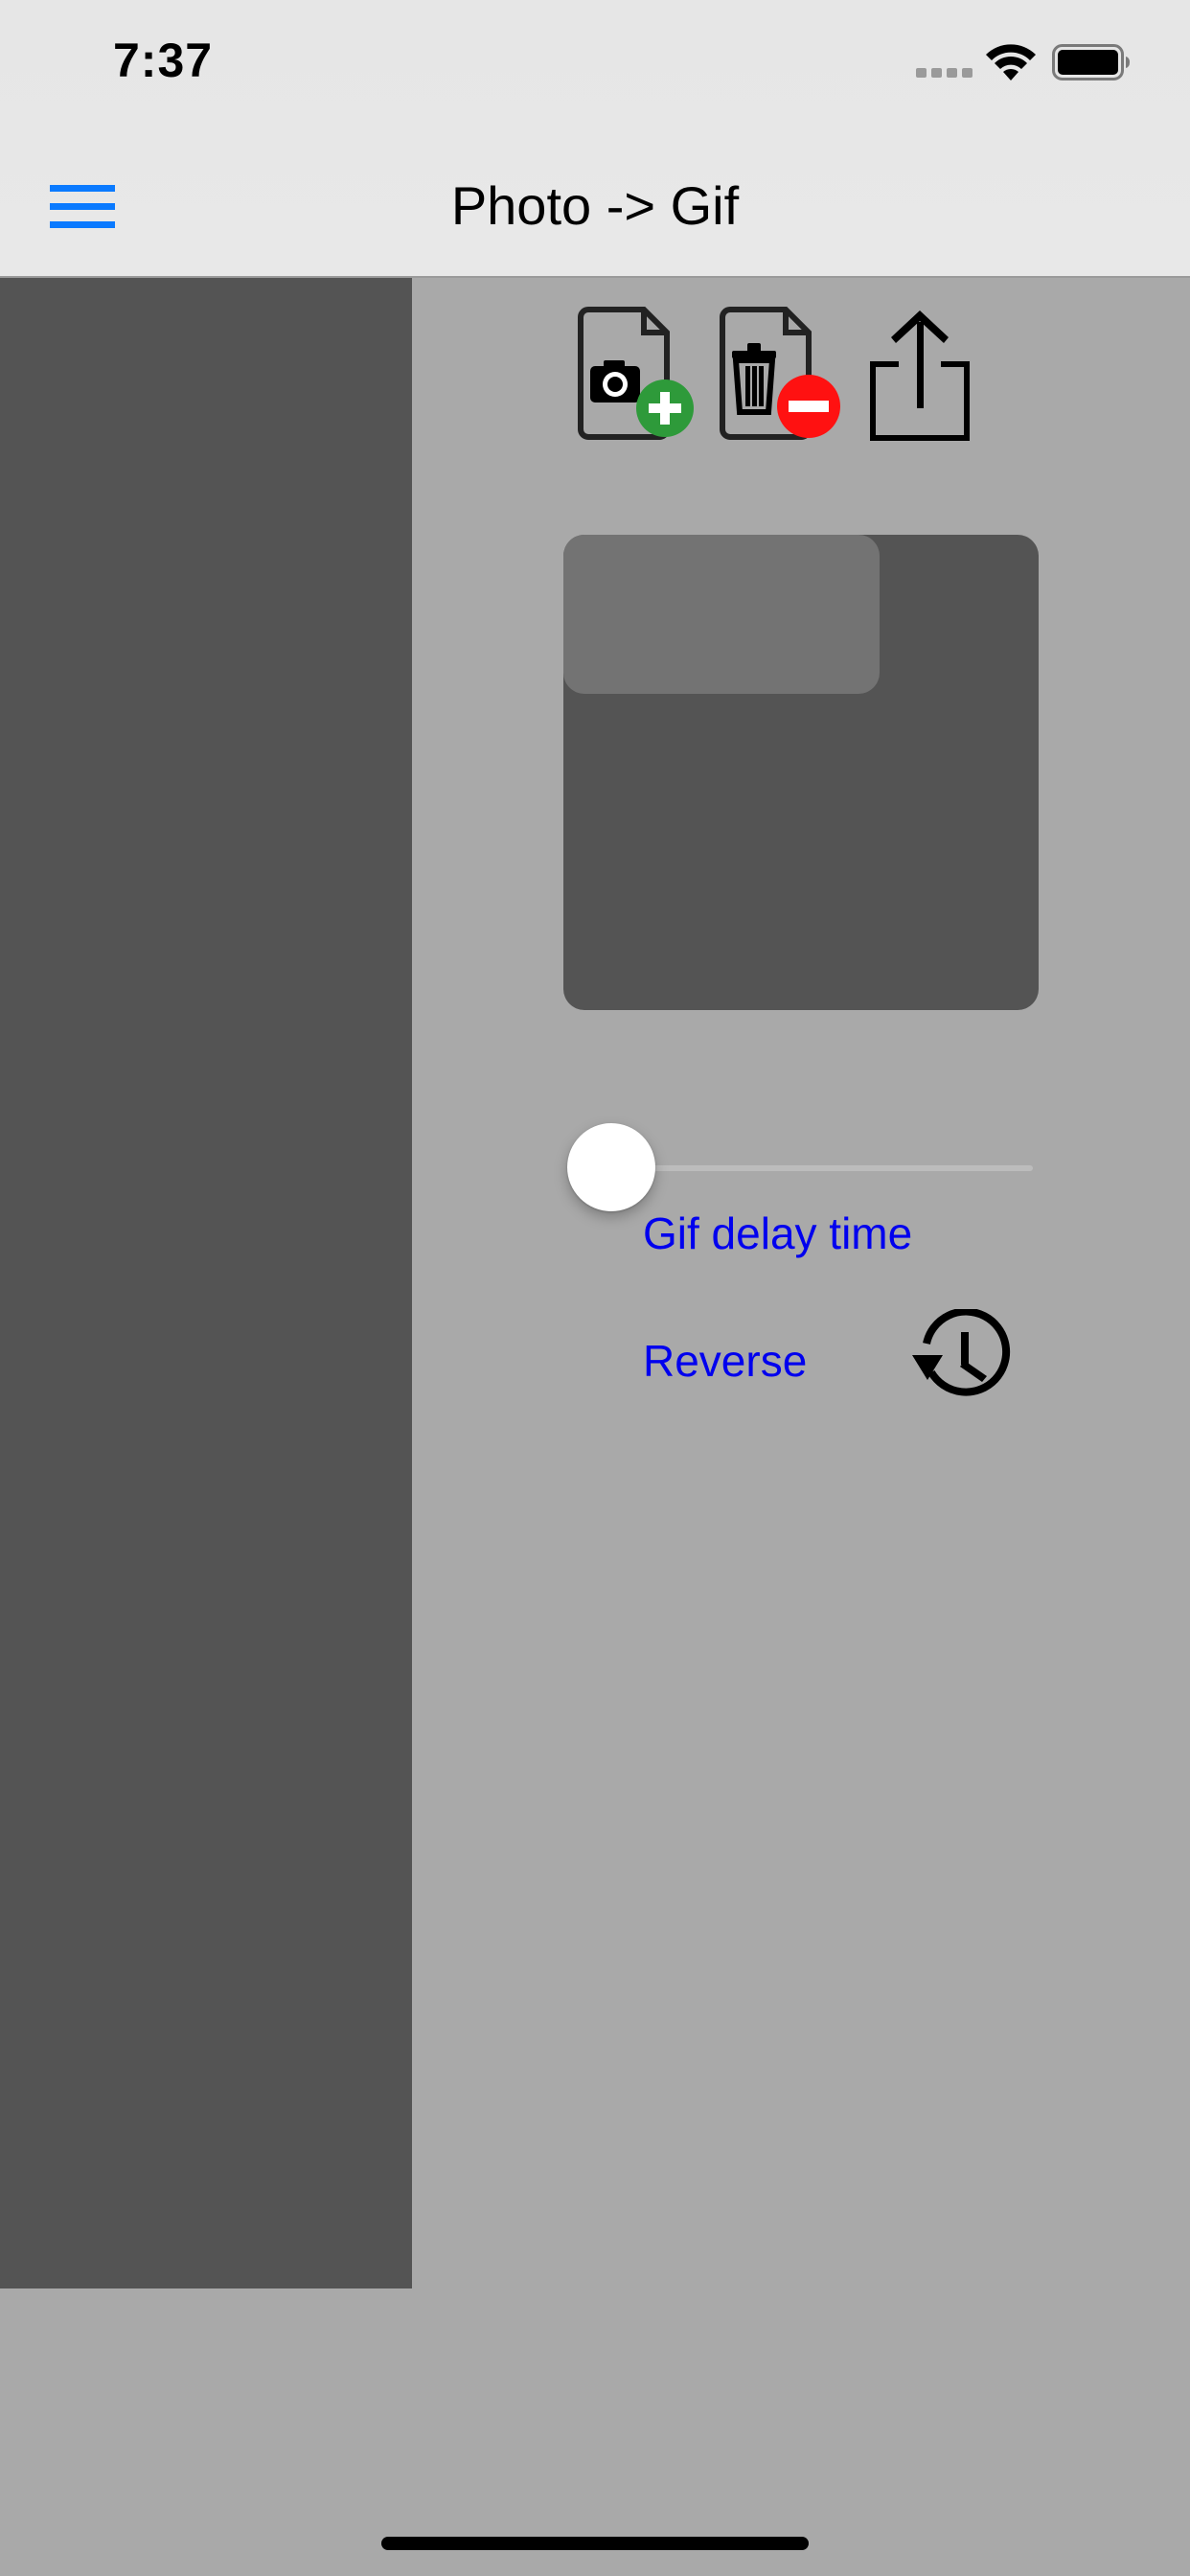 The width and height of the screenshot is (1190, 2576). I want to click on share-icon, so click(920, 375).